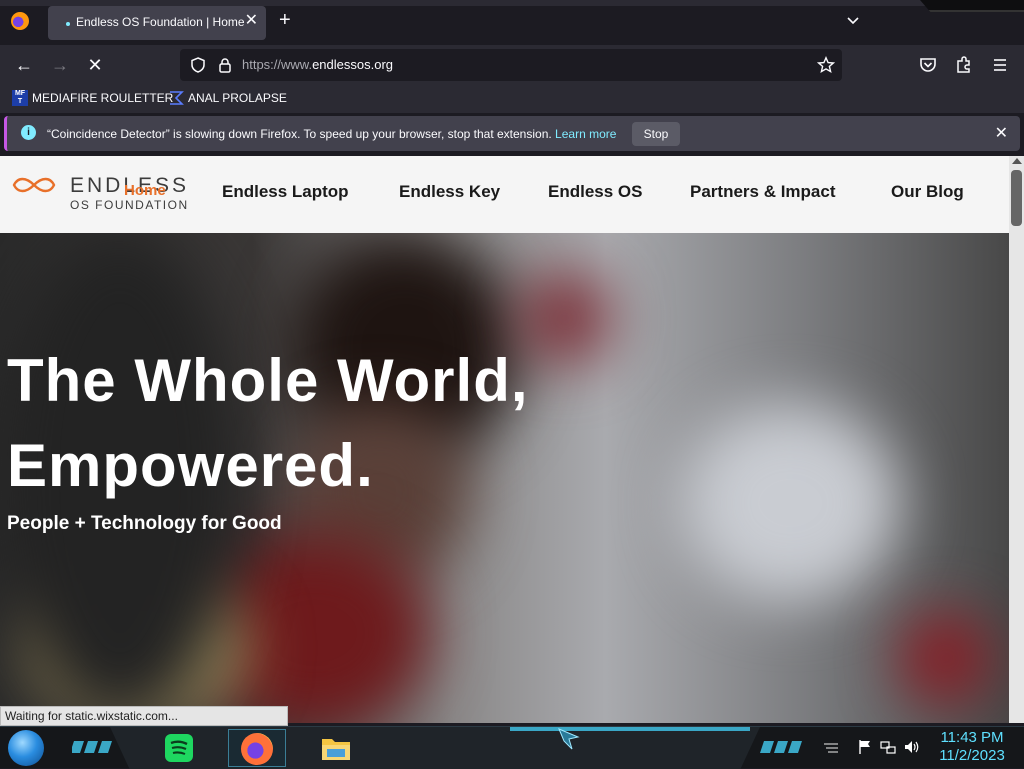 Image resolution: width=1024 pixels, height=769 pixels. I want to click on hamburger-menu-icon, so click(1000, 65).